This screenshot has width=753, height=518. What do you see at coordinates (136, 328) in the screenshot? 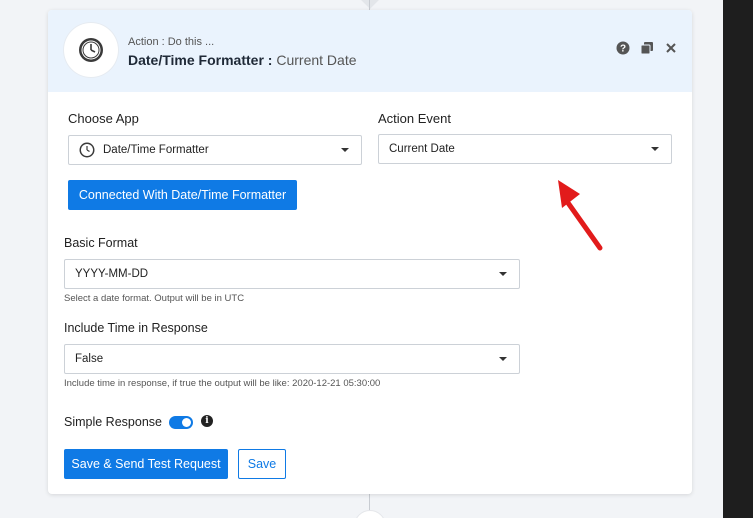
I see `include-time-label: Include Time in Response` at bounding box center [136, 328].